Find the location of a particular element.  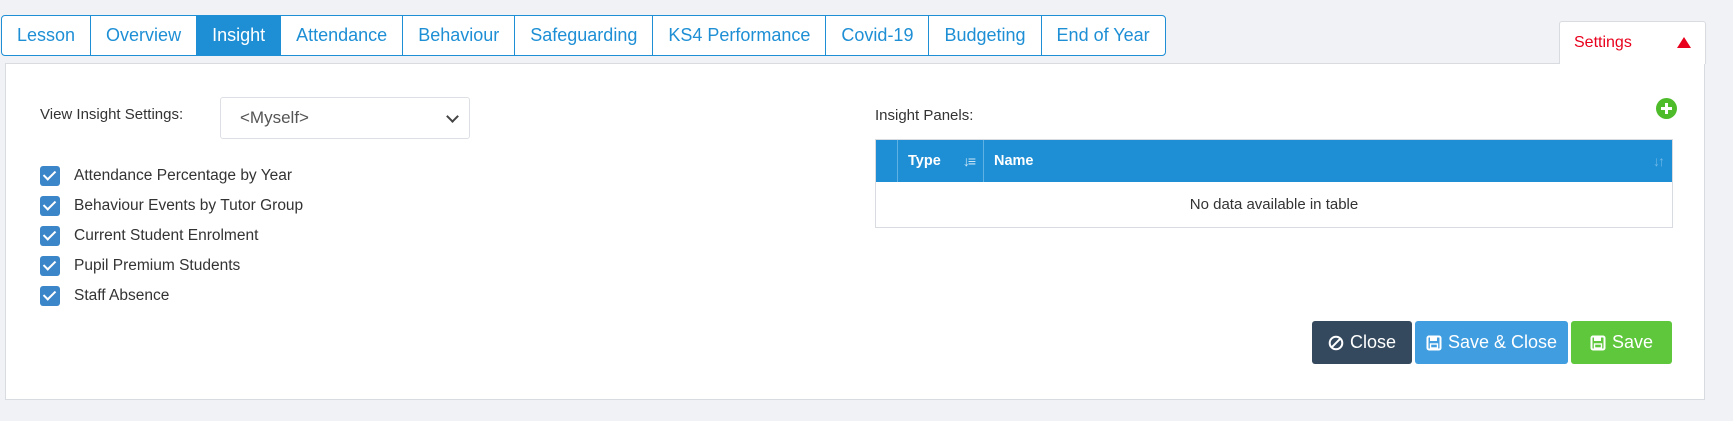

column-header-blank is located at coordinates (887, 161).